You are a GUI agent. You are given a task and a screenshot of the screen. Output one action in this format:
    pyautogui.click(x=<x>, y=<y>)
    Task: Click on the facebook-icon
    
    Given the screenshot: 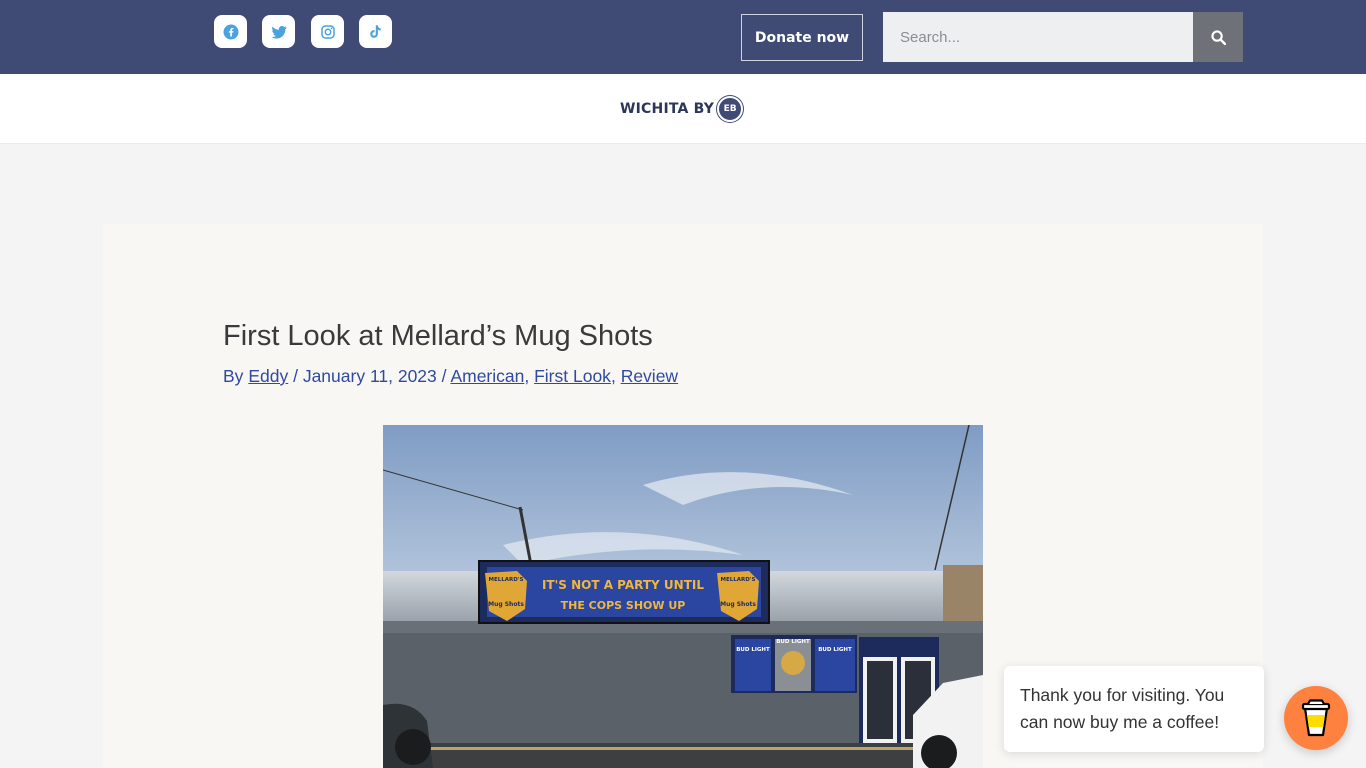 What is the action you would take?
    pyautogui.click(x=230, y=31)
    